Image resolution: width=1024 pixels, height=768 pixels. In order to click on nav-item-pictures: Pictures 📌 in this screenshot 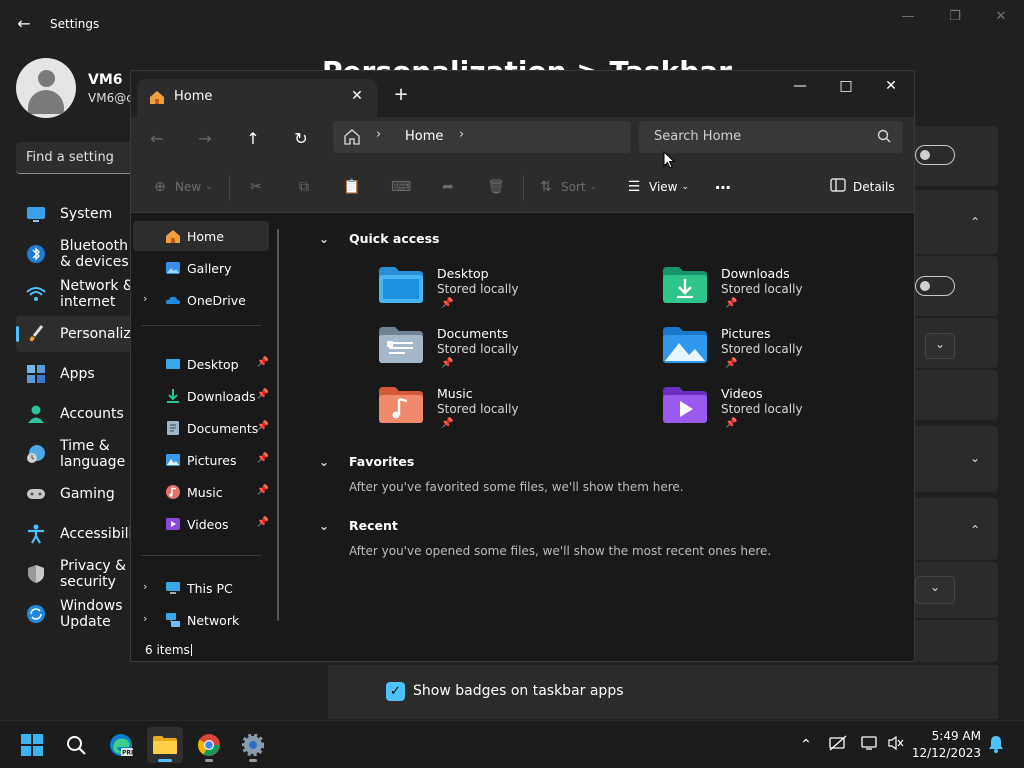, I will do `click(201, 460)`.